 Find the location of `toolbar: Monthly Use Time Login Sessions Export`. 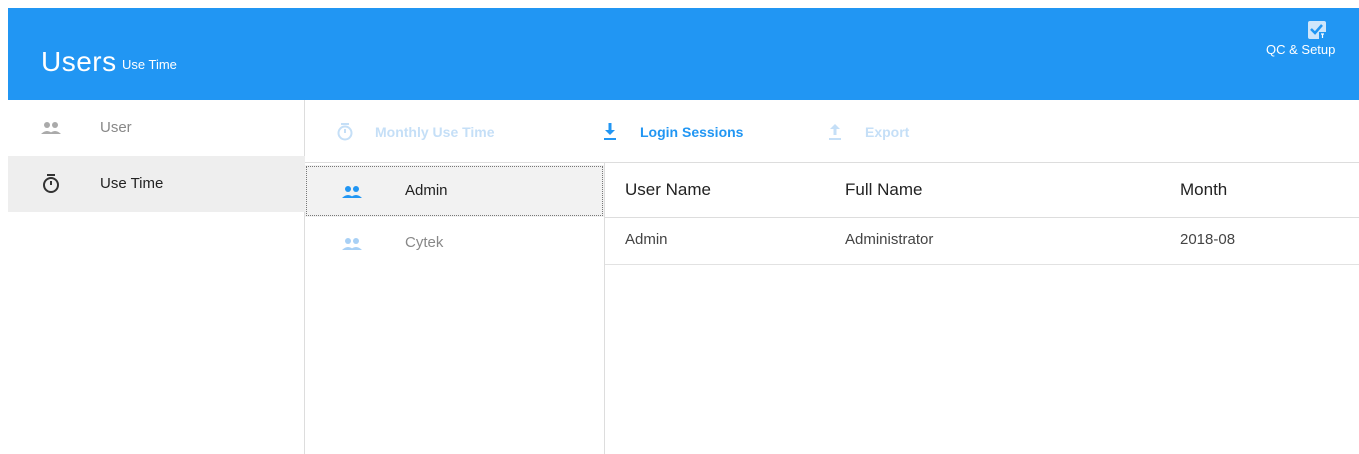

toolbar: Monthly Use Time Login Sessions Export is located at coordinates (832, 131).